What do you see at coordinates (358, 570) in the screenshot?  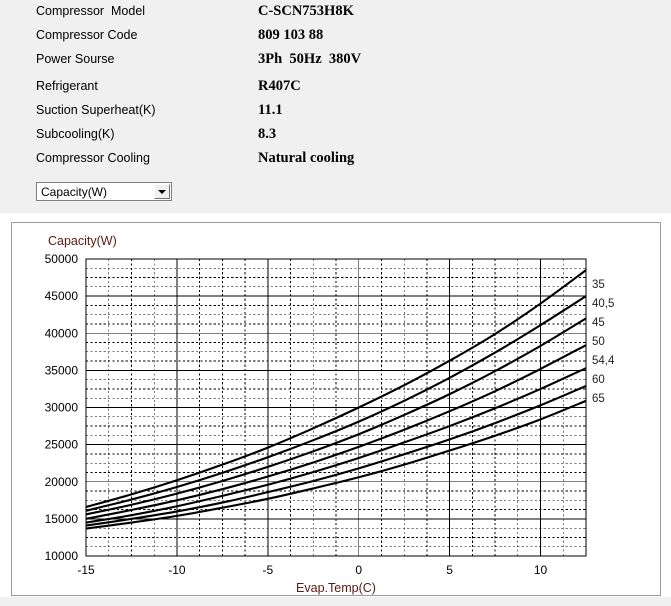 I see `svg-text: 0` at bounding box center [358, 570].